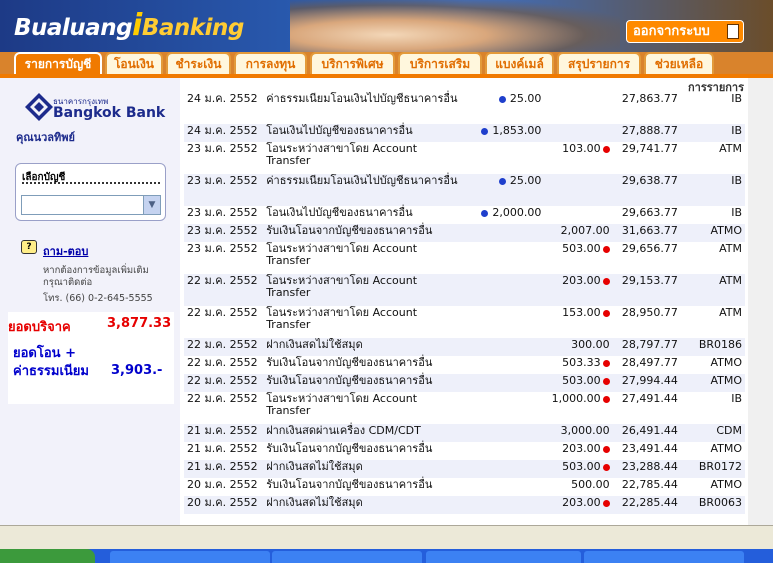 Image resolution: width=773 pixels, height=563 pixels. I want to click on deposit-cell: 203.00, so click(578, 505).